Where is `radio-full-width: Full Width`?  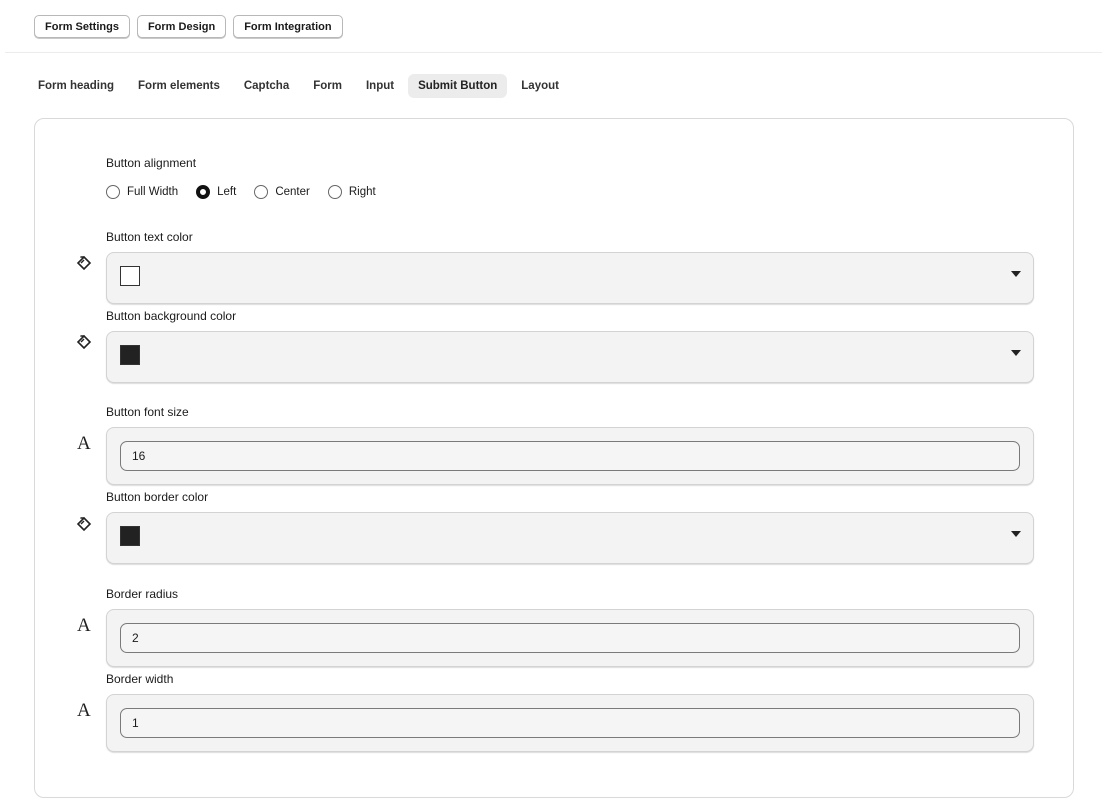 radio-full-width: Full Width is located at coordinates (142, 192).